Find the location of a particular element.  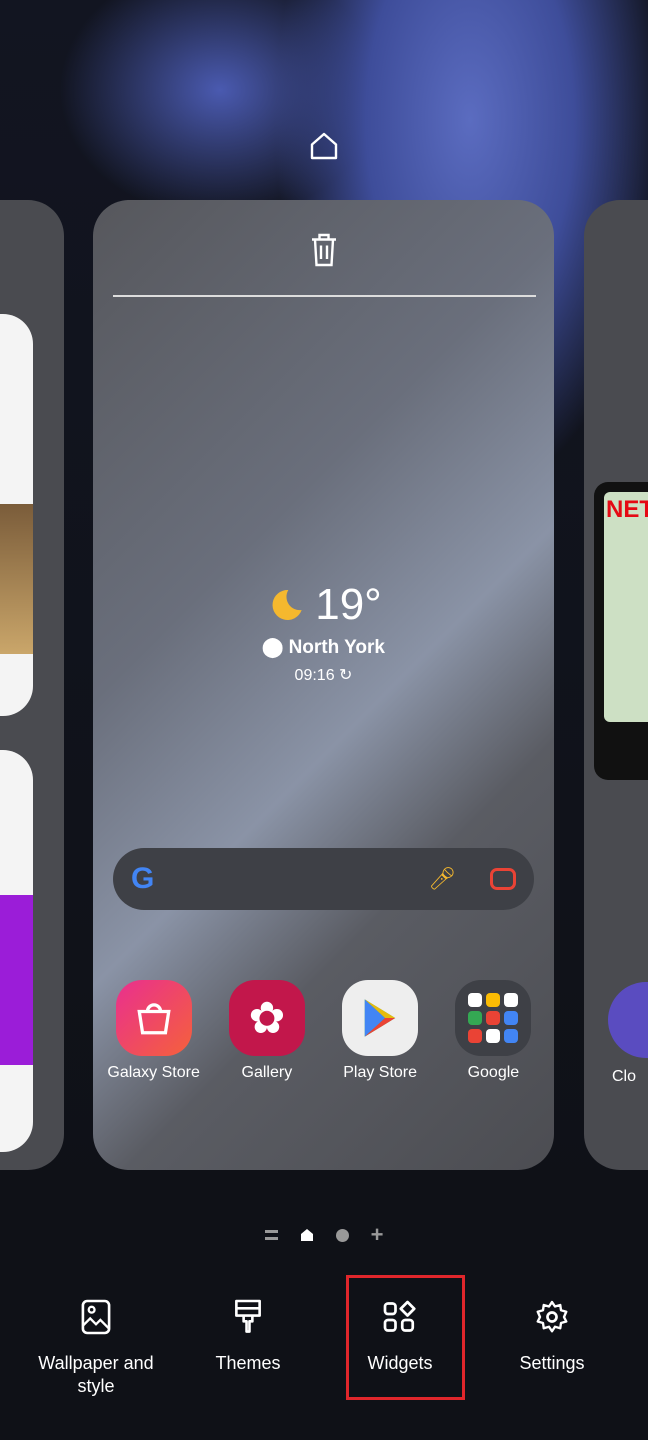

divider is located at coordinates (324, 296).